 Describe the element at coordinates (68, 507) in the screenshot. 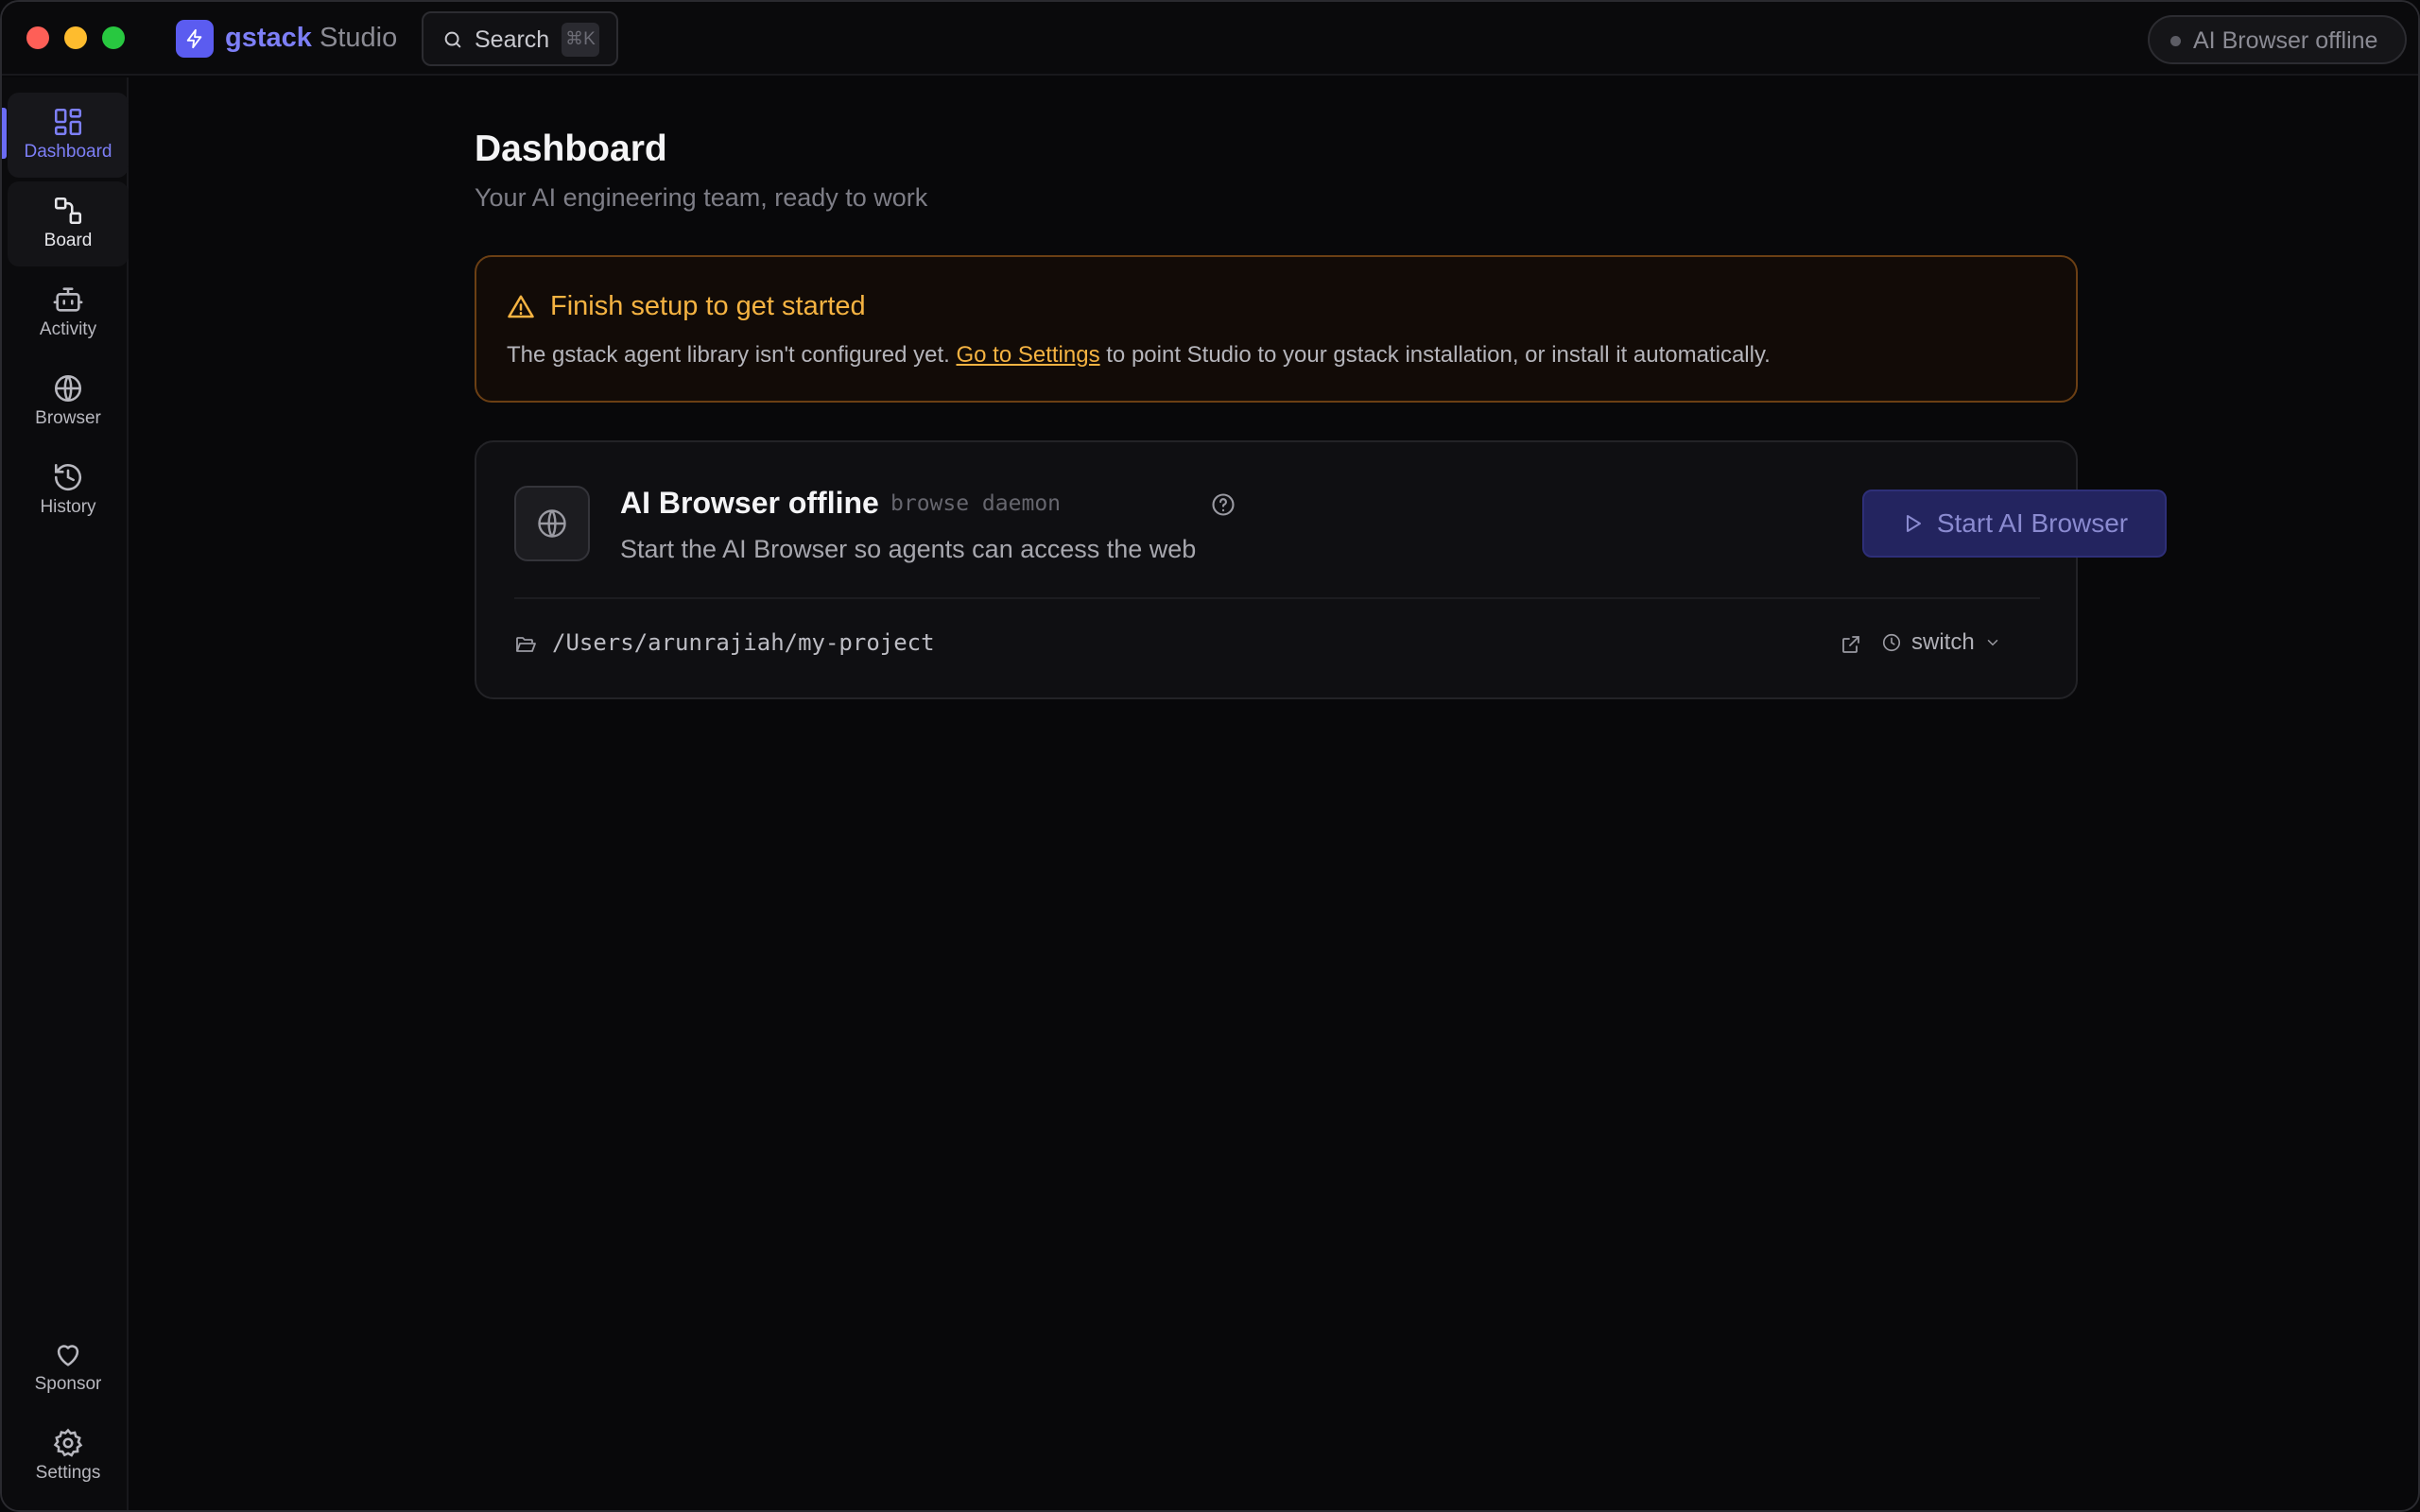

I see `sidebar-item-label: History` at that location.